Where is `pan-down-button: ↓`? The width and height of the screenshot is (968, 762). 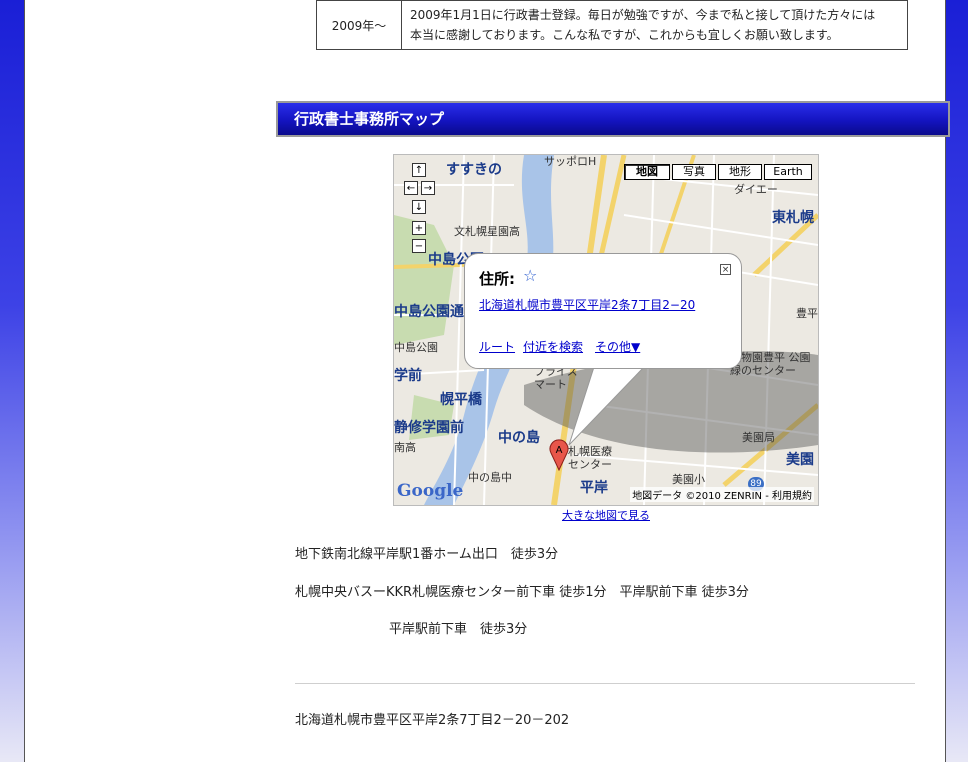 pan-down-button: ↓ is located at coordinates (419, 207).